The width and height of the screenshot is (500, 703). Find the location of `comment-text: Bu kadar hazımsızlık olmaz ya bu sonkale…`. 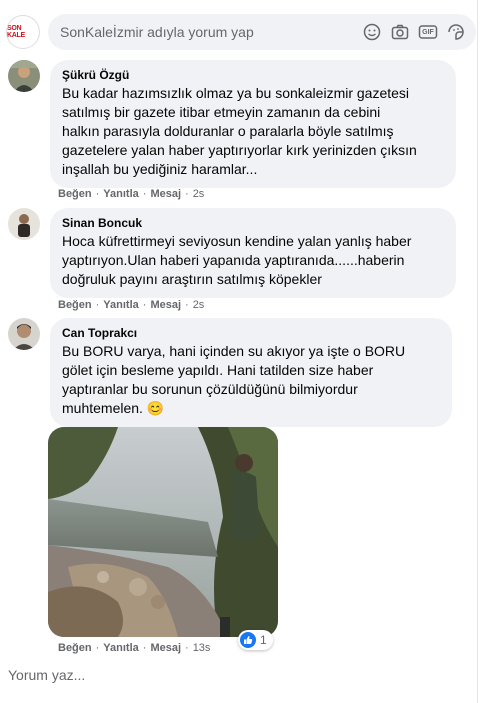

comment-text: Bu kadar hazımsızlık olmaz ya bu sonkale… is located at coordinates (239, 131).